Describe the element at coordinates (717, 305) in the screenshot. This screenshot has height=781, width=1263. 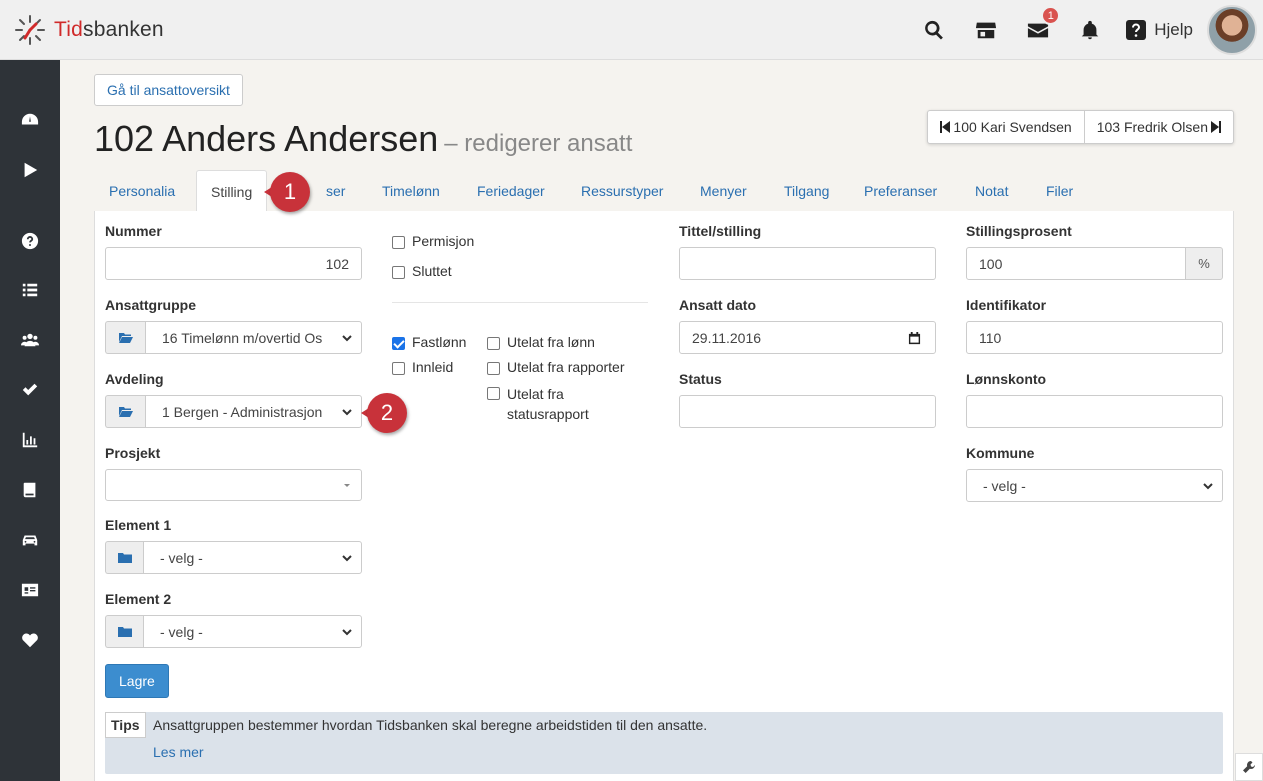
I see `ansatt-dato-label: Ansatt dato` at that location.